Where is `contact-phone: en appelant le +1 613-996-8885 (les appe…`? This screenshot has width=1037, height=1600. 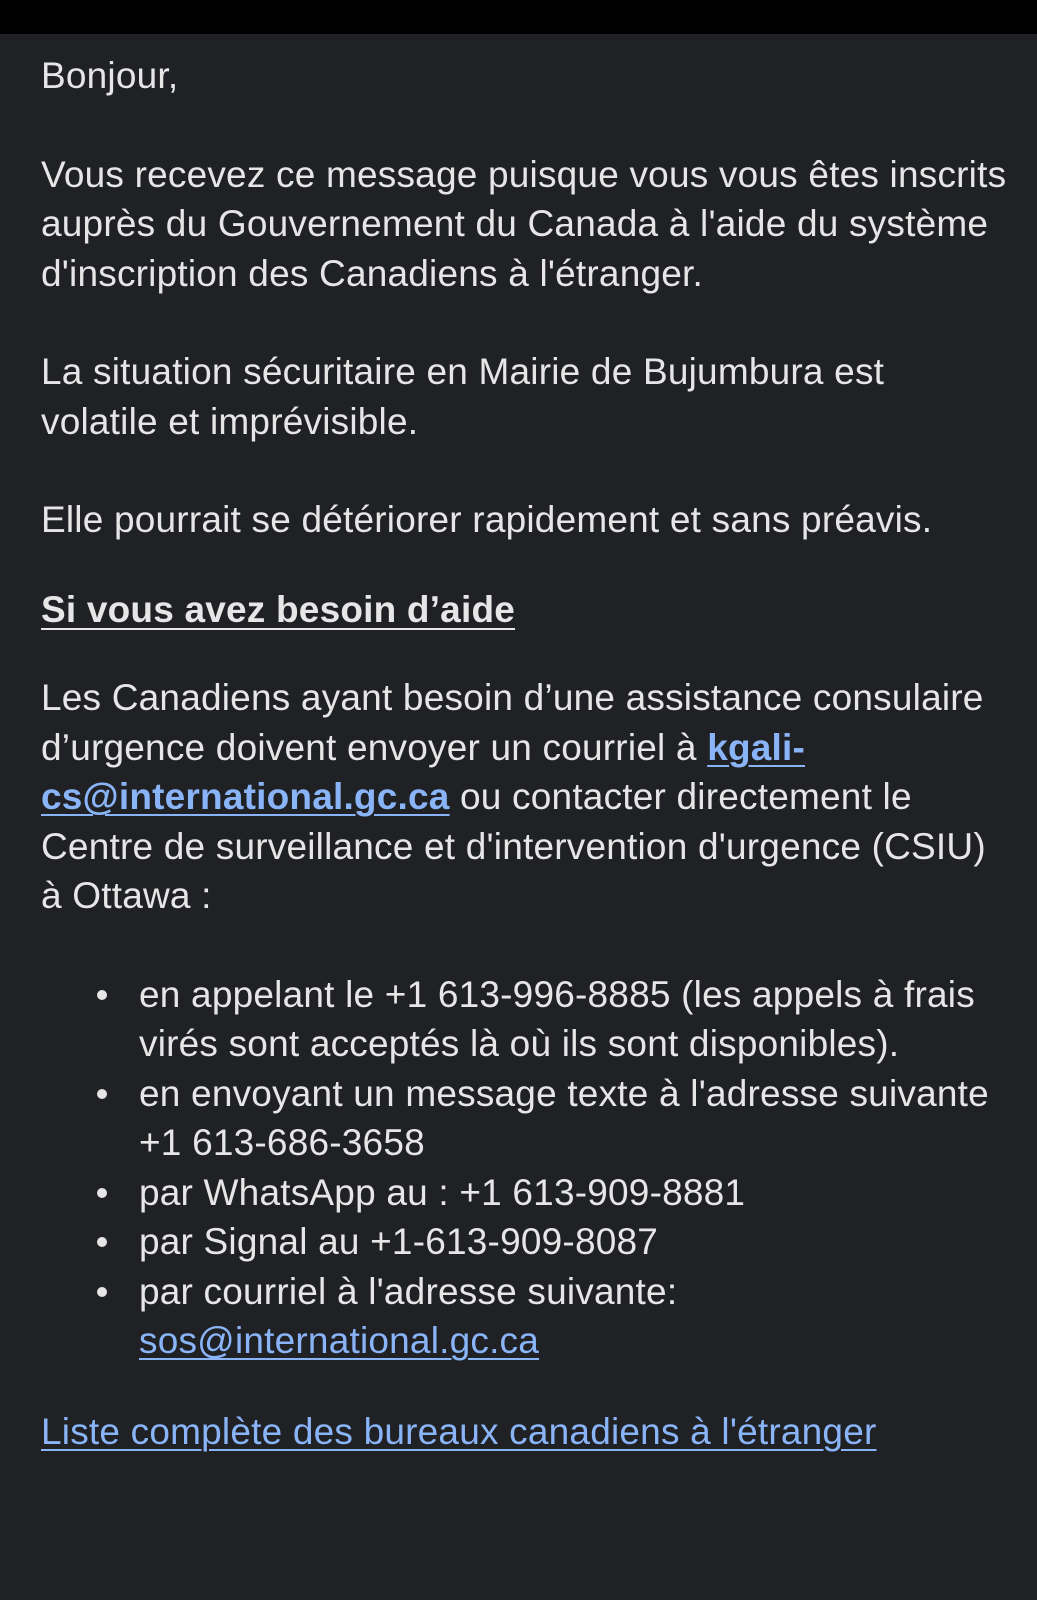
contact-phone: en appelant le +1 613-996-8885 (les appe… is located at coordinates (557, 1019).